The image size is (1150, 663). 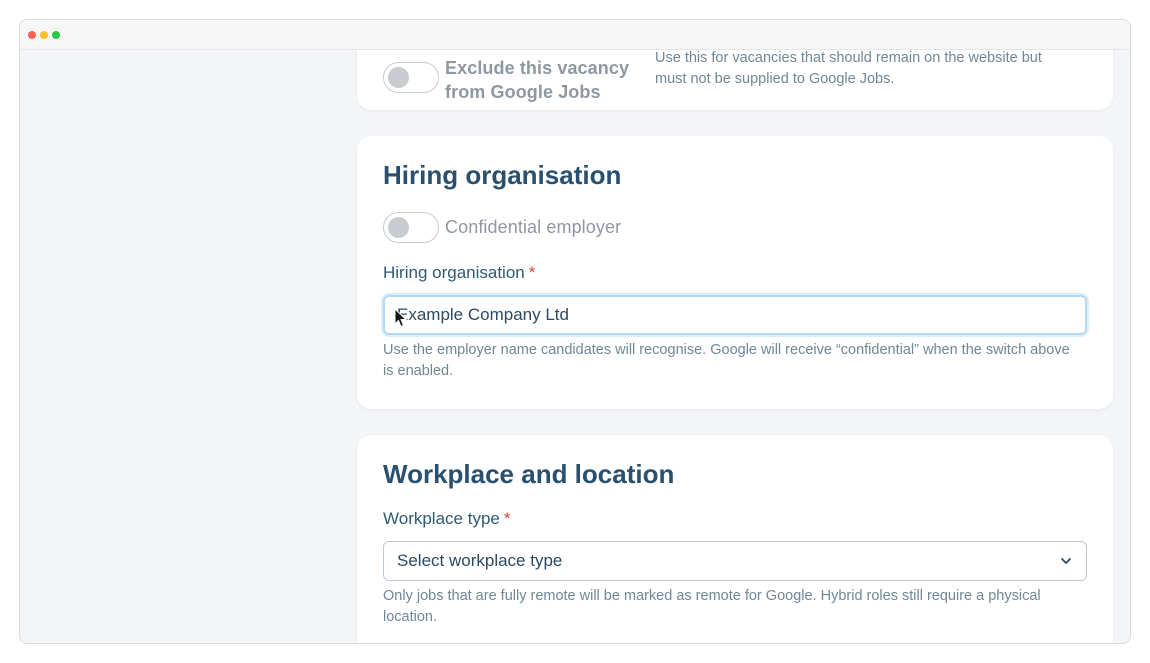 What do you see at coordinates (529, 474) in the screenshot?
I see `workplace-location-title: Workplace and location` at bounding box center [529, 474].